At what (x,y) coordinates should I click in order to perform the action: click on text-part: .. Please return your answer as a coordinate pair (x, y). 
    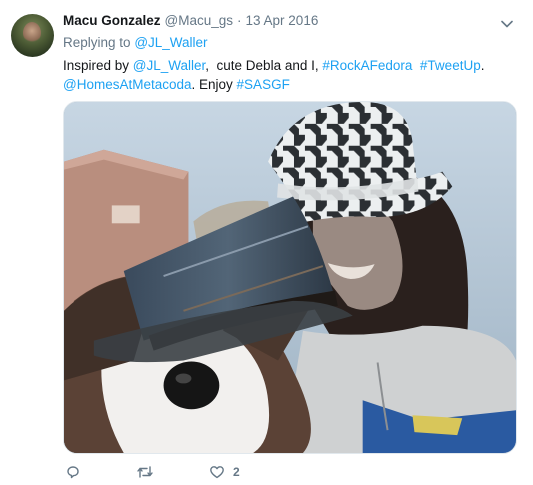
    Looking at the image, I should click on (482, 65).